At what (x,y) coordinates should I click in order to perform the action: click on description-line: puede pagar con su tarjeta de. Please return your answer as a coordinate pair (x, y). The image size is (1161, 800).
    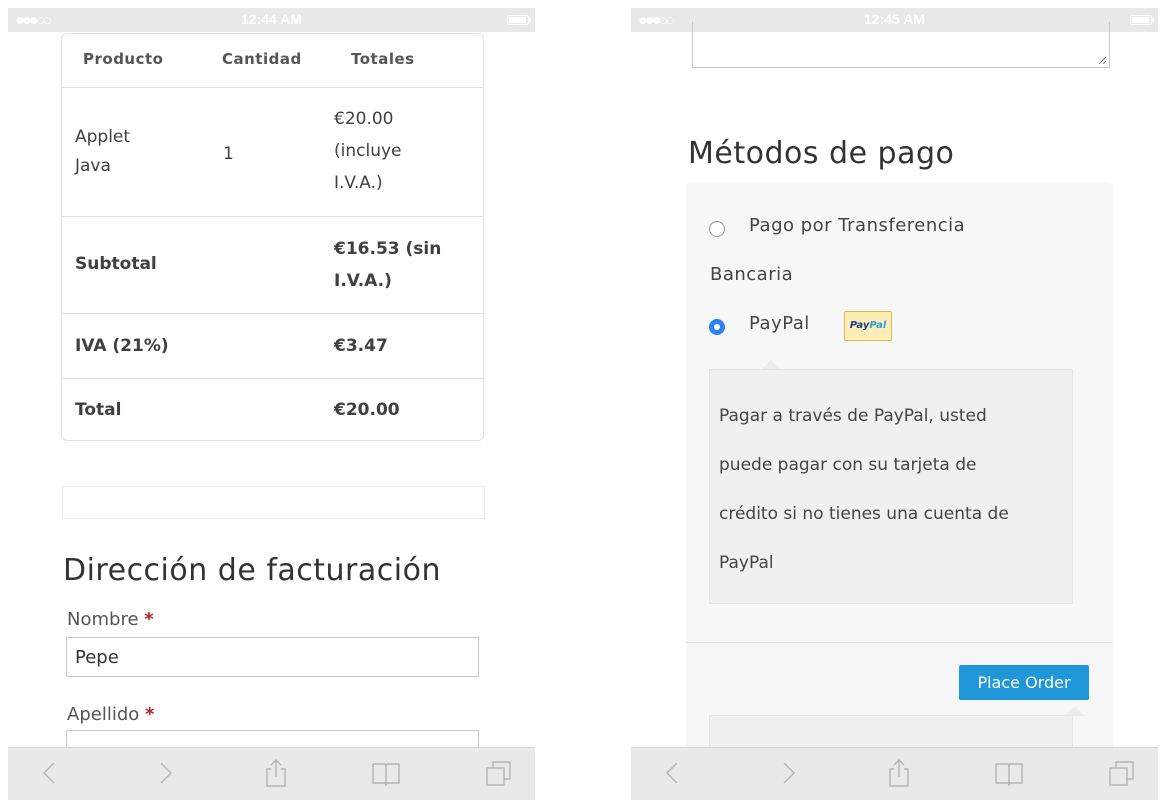
    Looking at the image, I should click on (848, 465).